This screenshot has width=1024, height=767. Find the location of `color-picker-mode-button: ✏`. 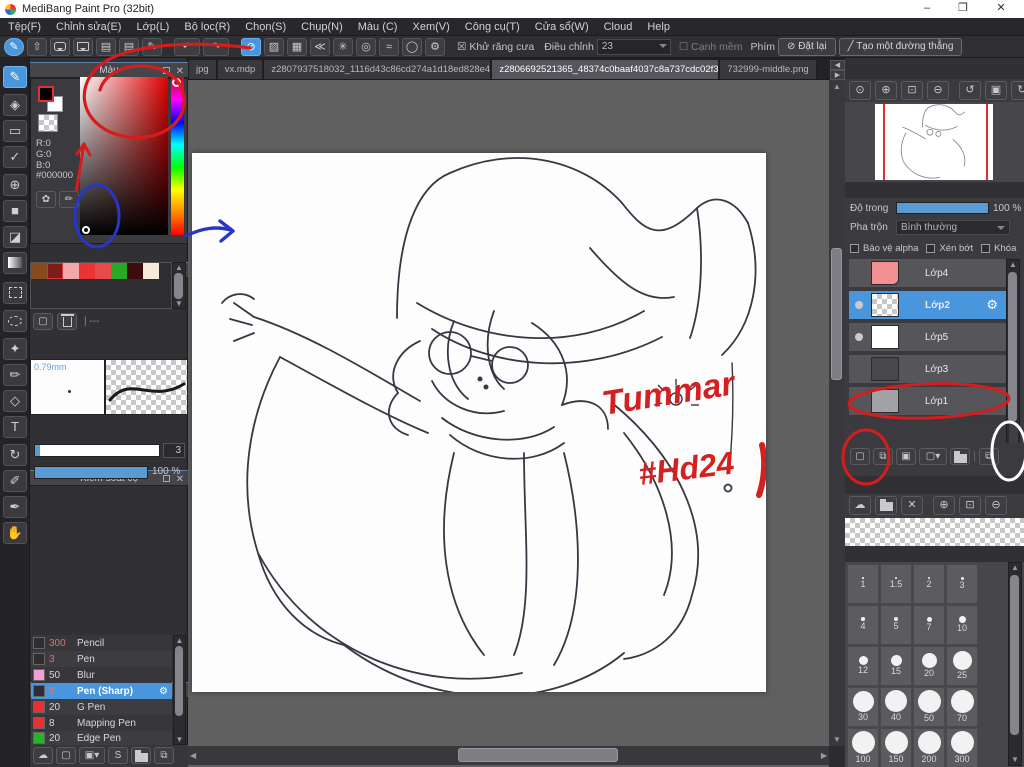

color-picker-mode-button: ✏ is located at coordinates (69, 199).